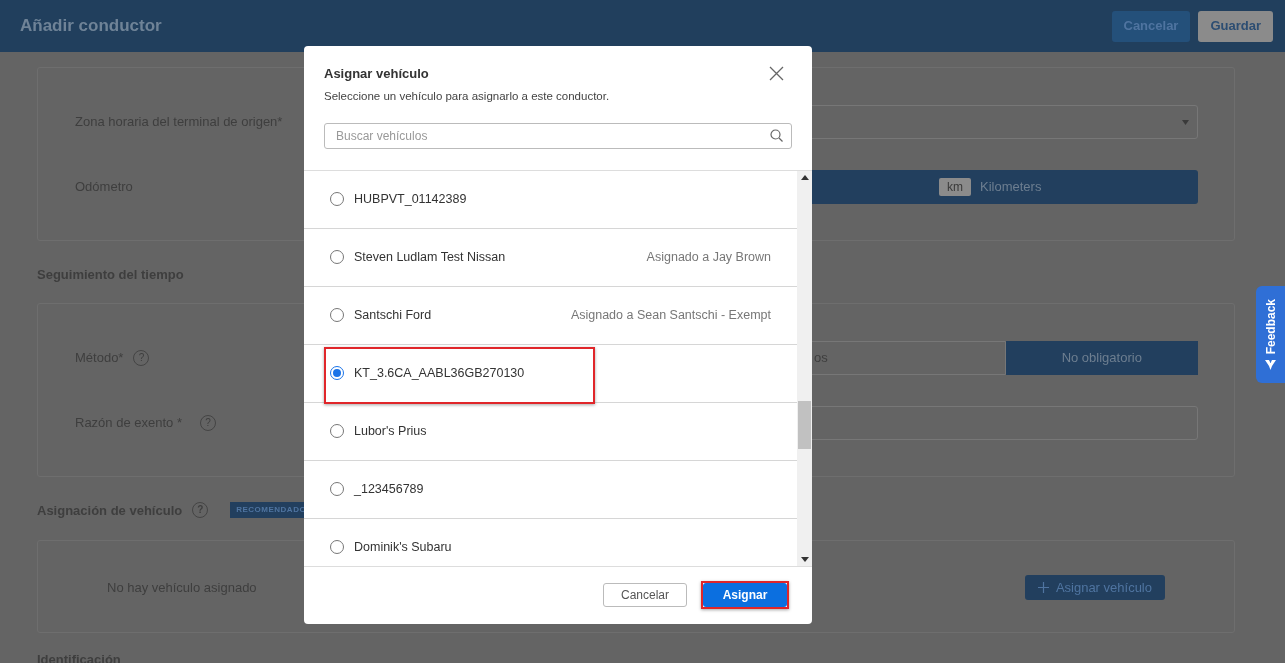 The image size is (1285, 663). What do you see at coordinates (439, 373) in the screenshot?
I see `vehicle-name: KT_3.6CA_AABL36GB270130` at bounding box center [439, 373].